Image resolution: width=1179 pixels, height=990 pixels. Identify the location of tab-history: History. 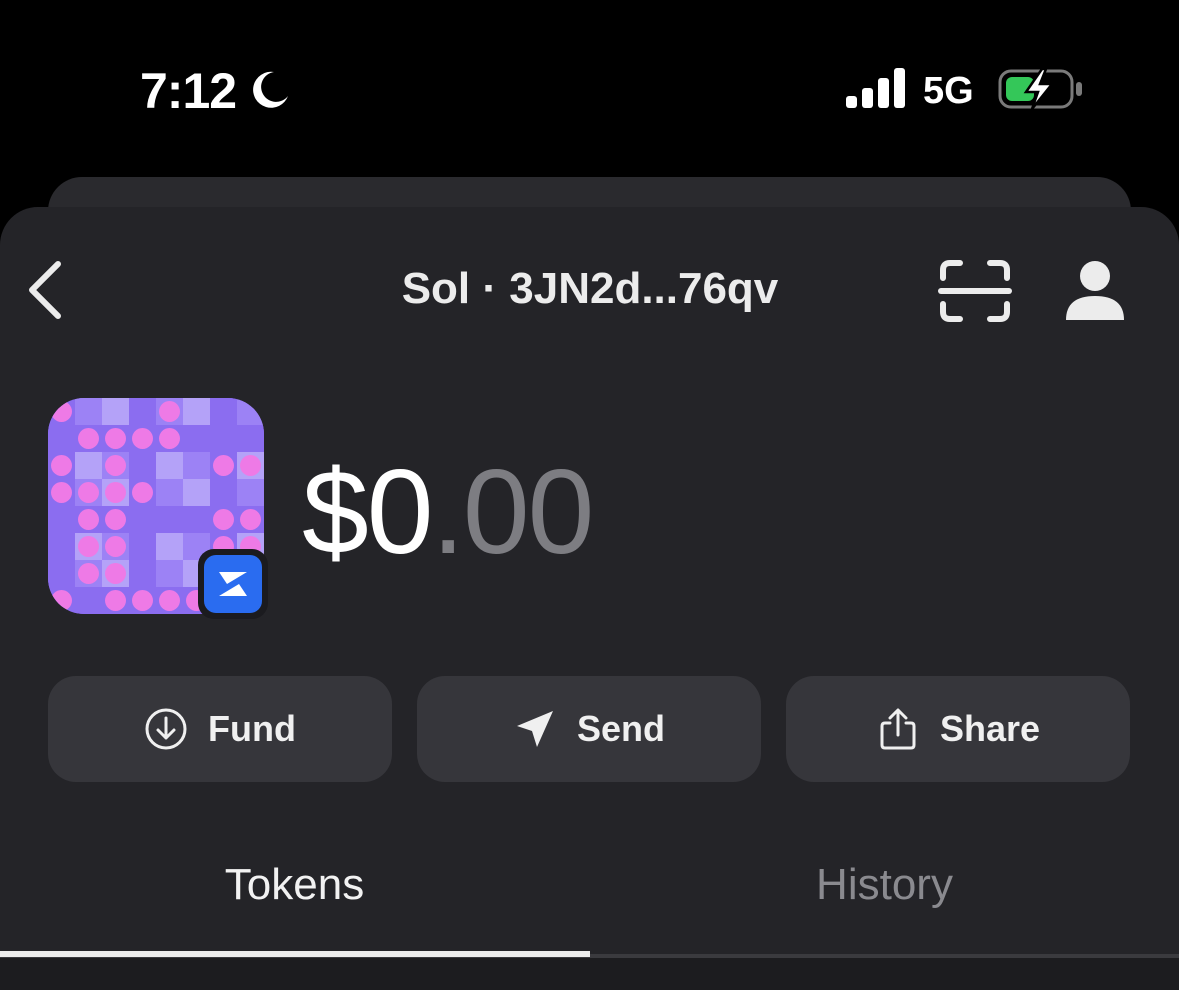
(884, 885).